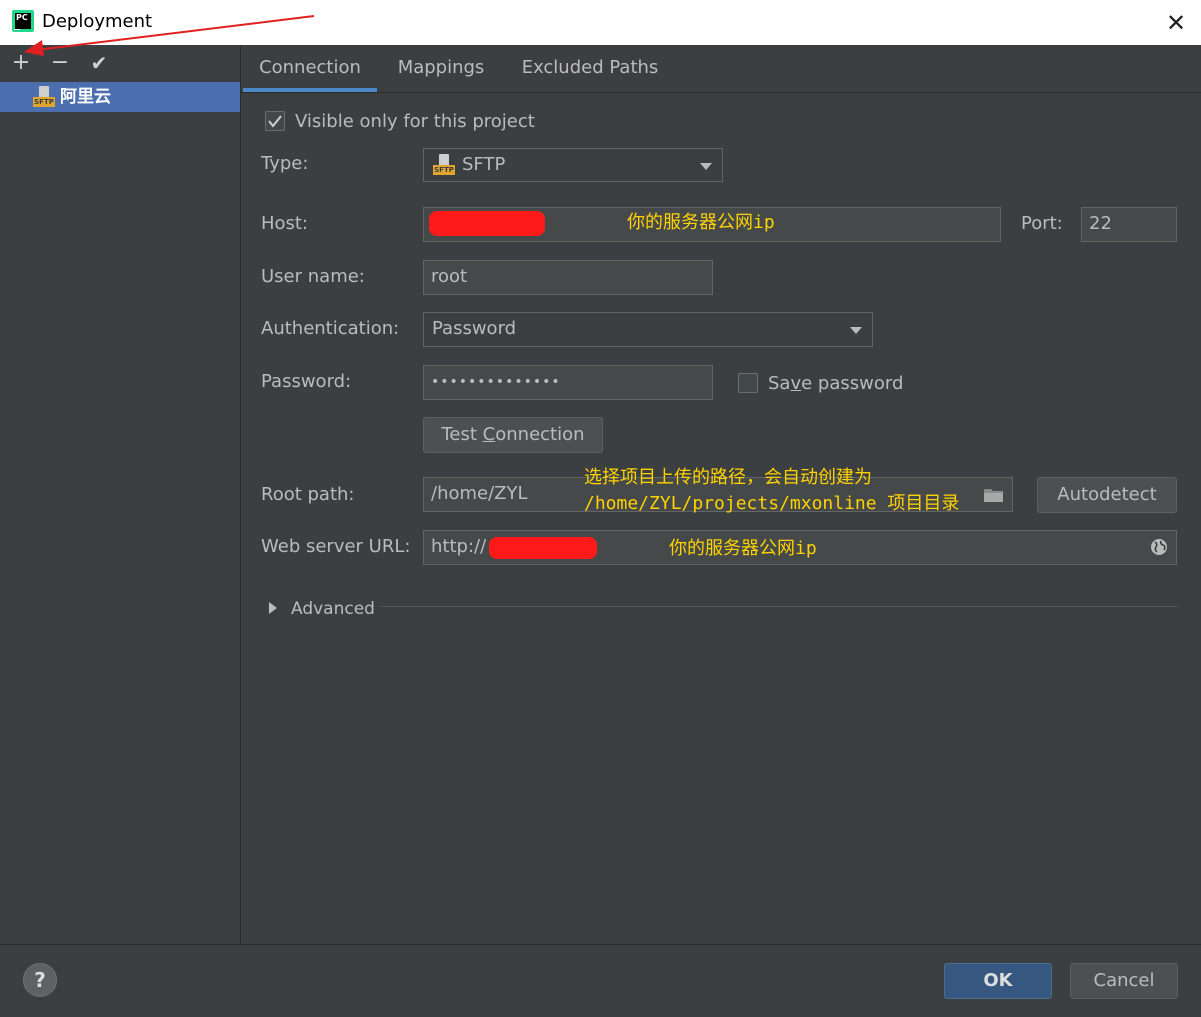  I want to click on globe-icon, so click(1159, 547).